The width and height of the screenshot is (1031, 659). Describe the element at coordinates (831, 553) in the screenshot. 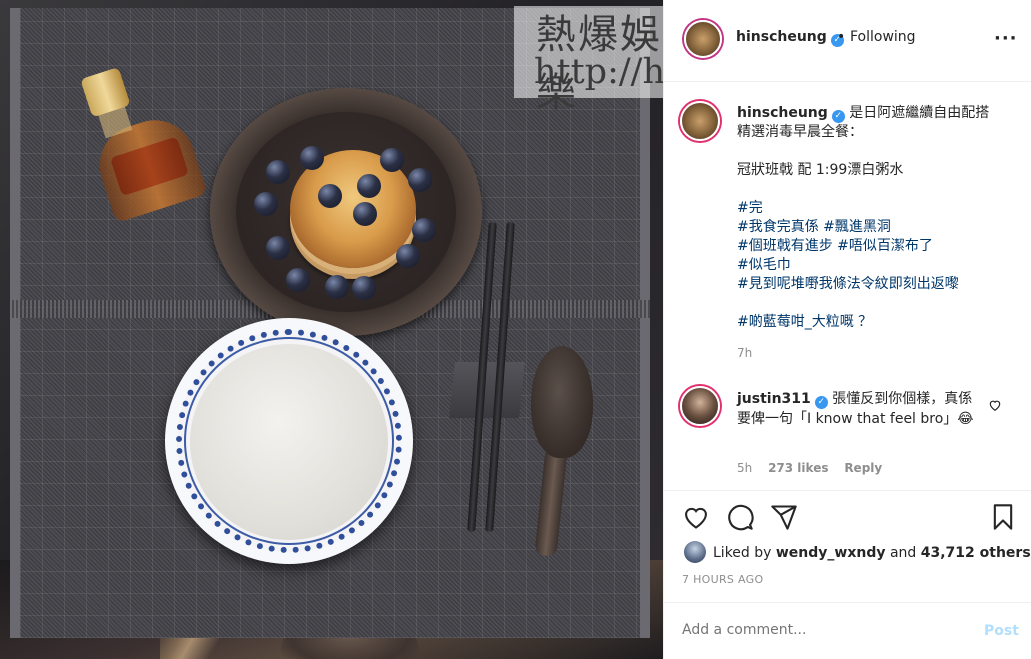

I see `liked-by-user: wendy_wxndy` at that location.